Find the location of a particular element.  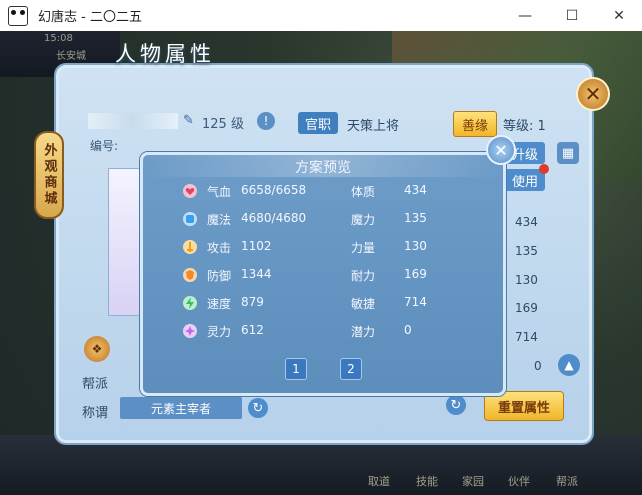

stat-value: 1102 is located at coordinates (256, 246).